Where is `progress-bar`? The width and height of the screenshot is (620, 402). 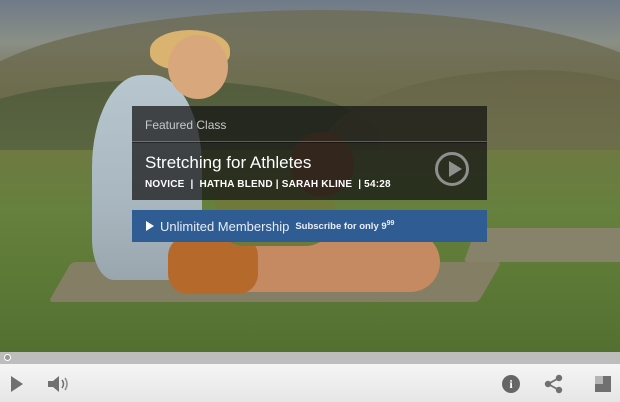
progress-bar is located at coordinates (310, 358).